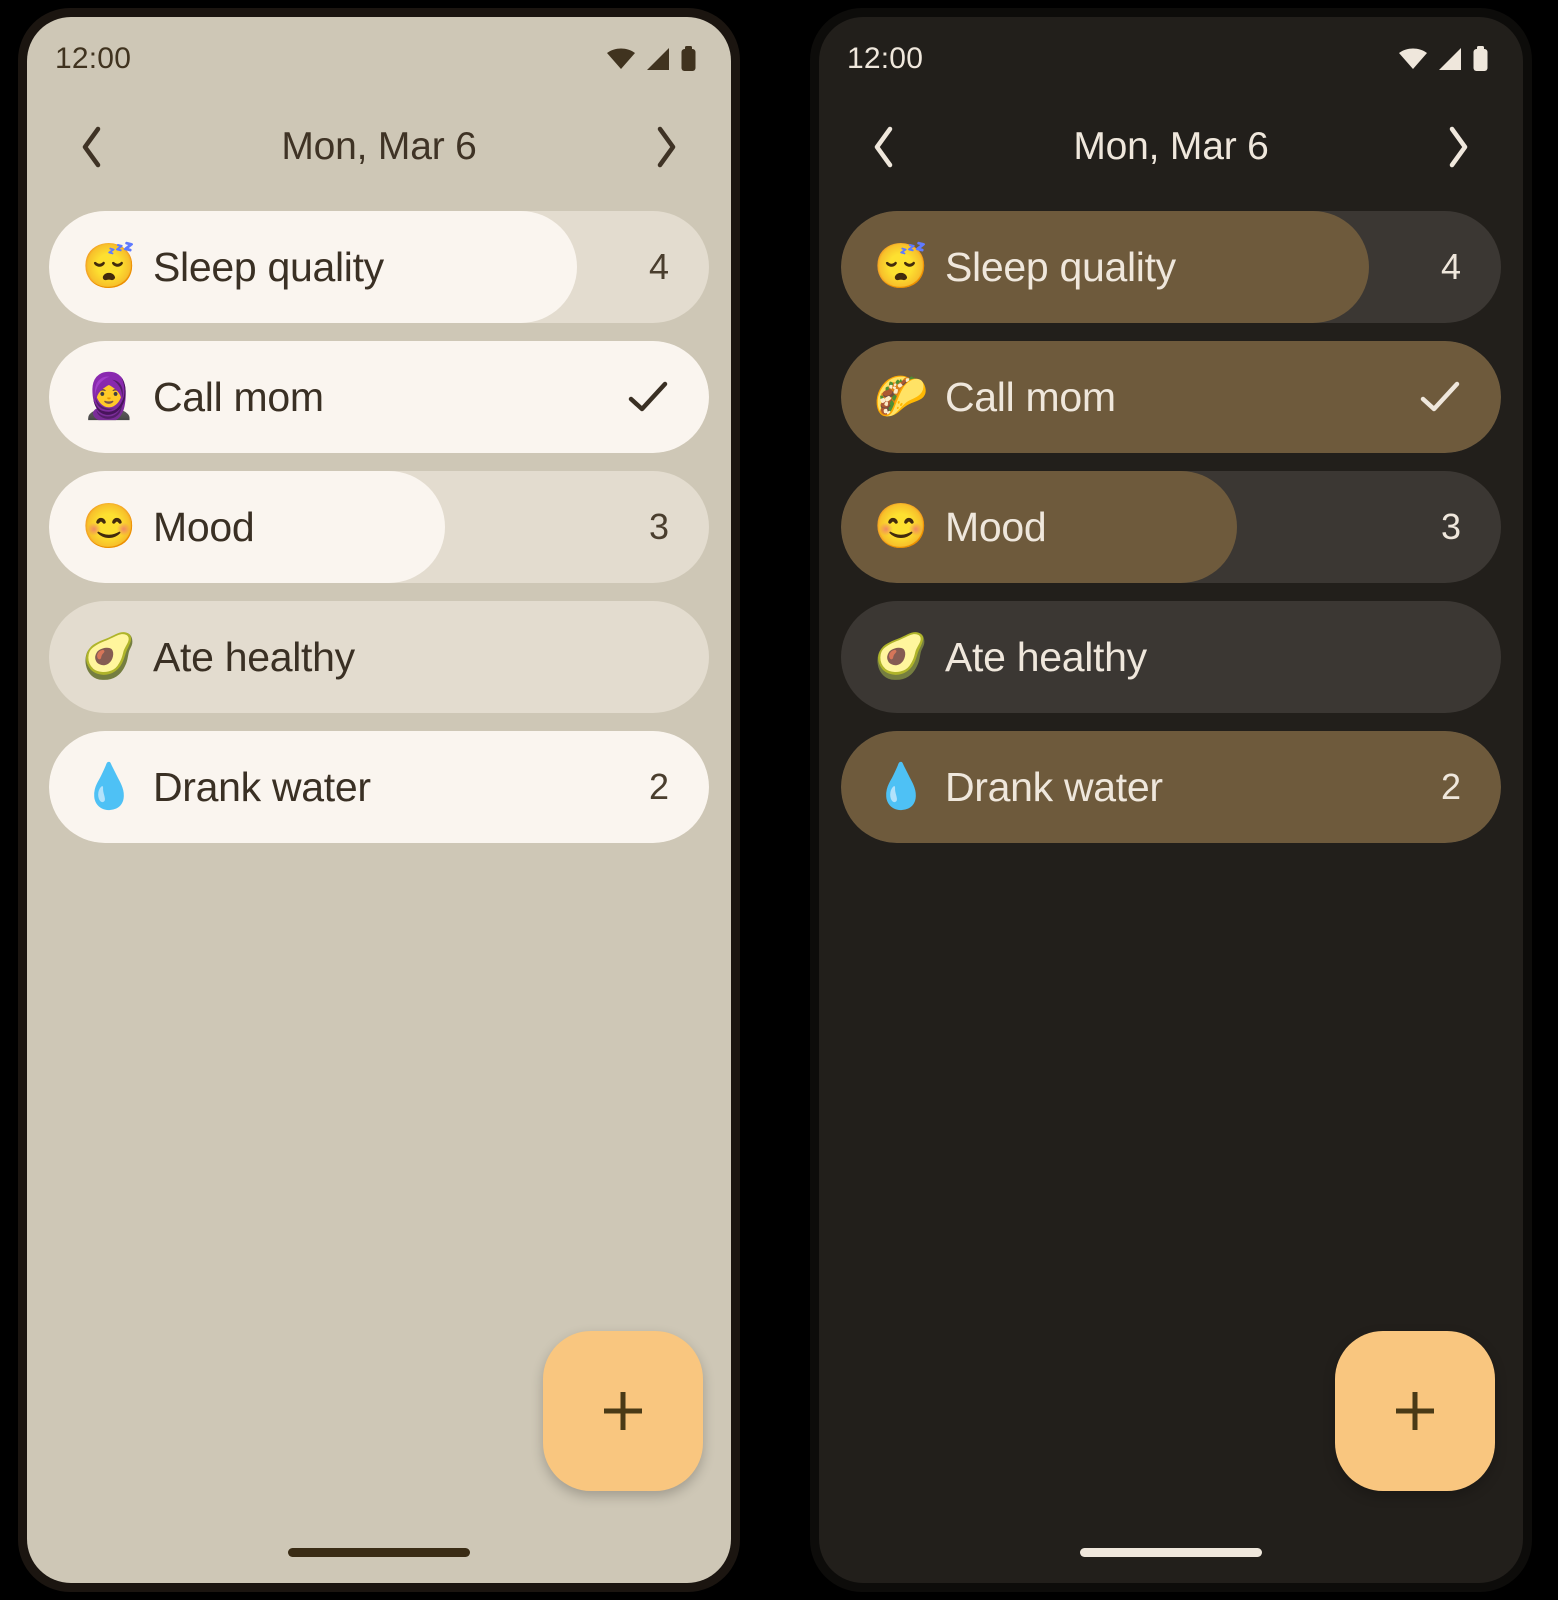 The width and height of the screenshot is (1558, 1600). Describe the element at coordinates (901, 396) in the screenshot. I see `taco-emoji: 🌮` at that location.